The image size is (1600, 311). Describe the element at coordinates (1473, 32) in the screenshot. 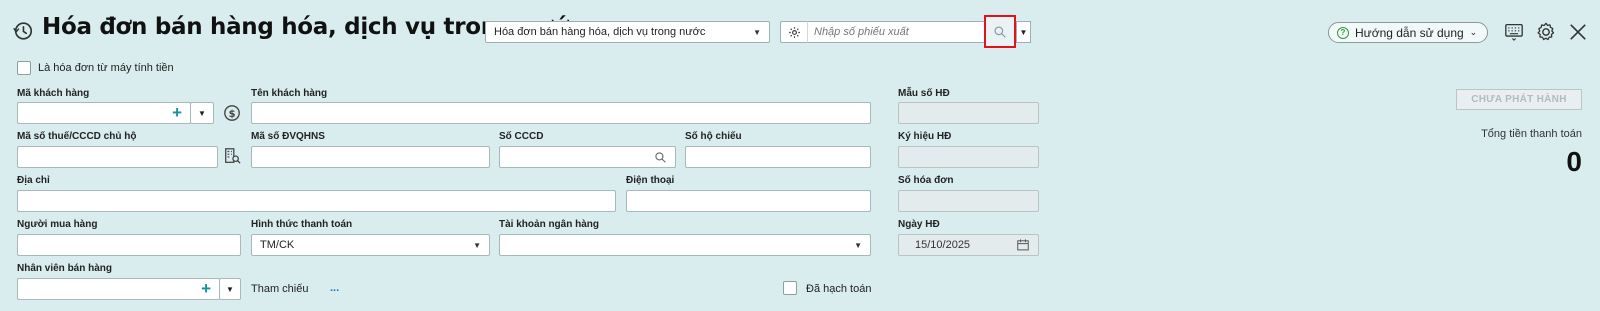

I see `chevron-down-icon: ⌄` at that location.